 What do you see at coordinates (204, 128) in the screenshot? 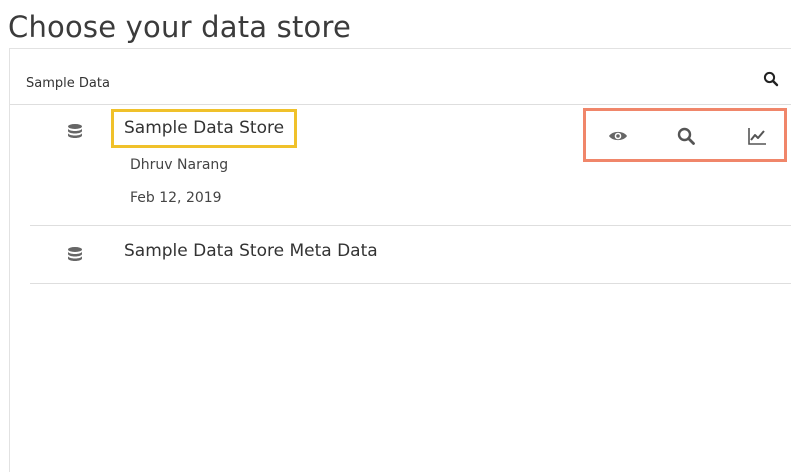
I see `data-store-title: Sample Data Store` at bounding box center [204, 128].